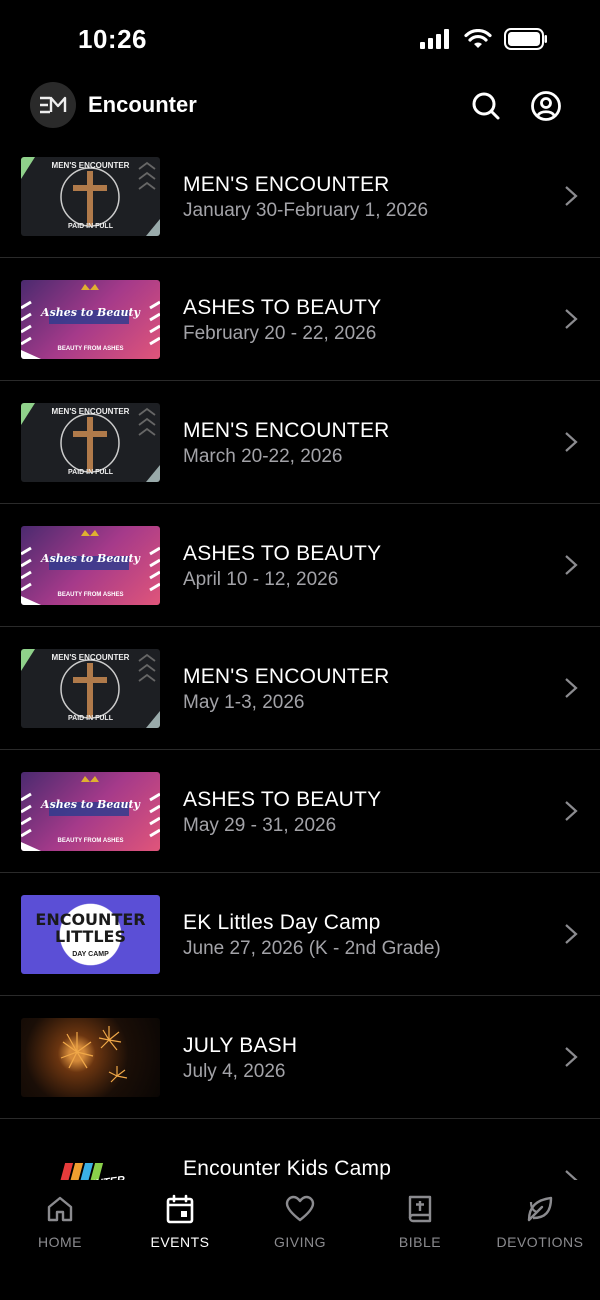 This screenshot has height=1300, width=600. What do you see at coordinates (60, 1242) in the screenshot?
I see `tab-label: HOME` at bounding box center [60, 1242].